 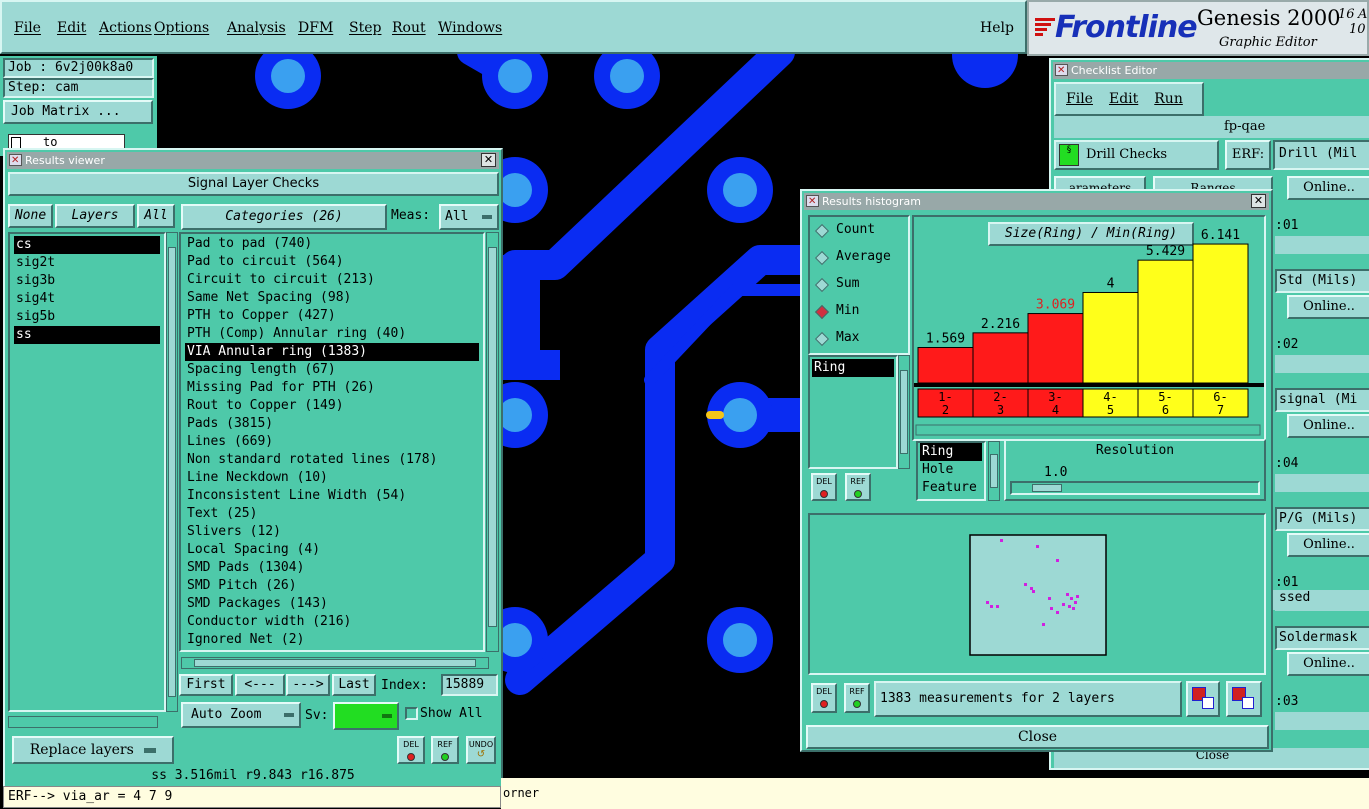 I want to click on field-item: Feature, so click(x=951, y=488).